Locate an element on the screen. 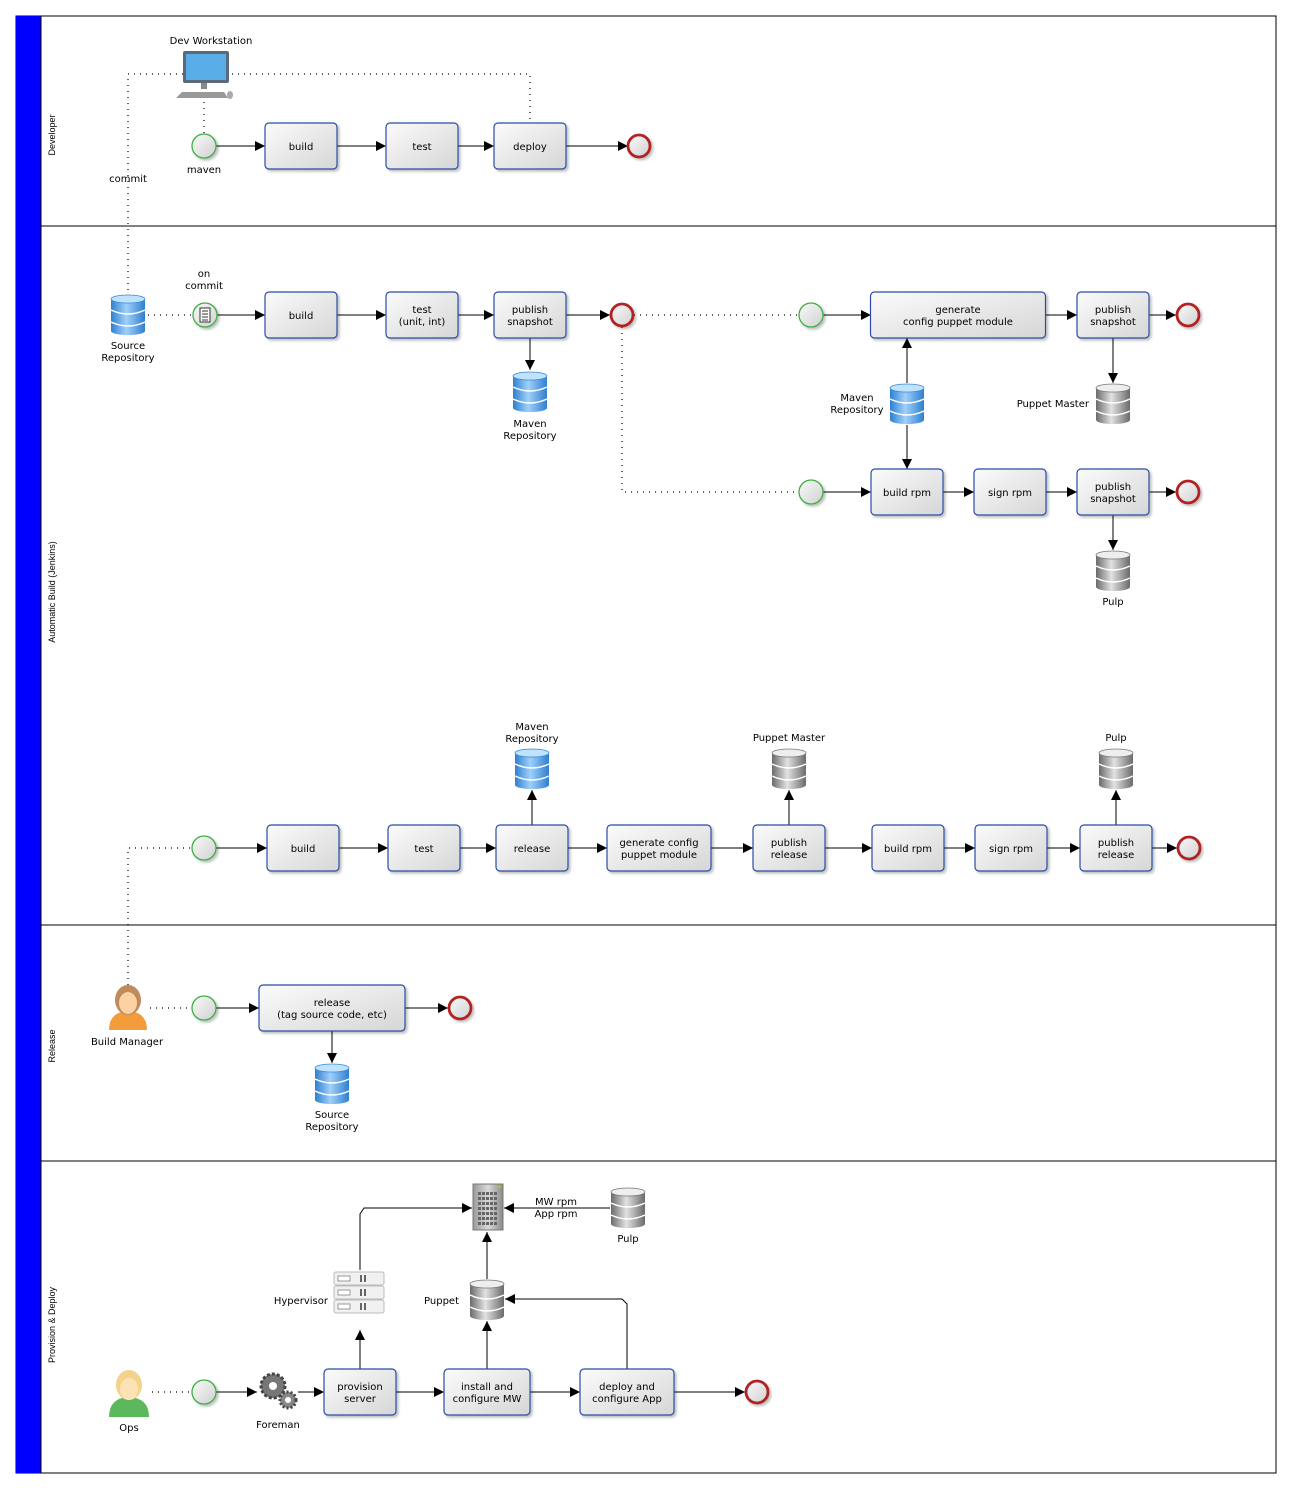  target-server-tower-icon is located at coordinates (488, 1207).